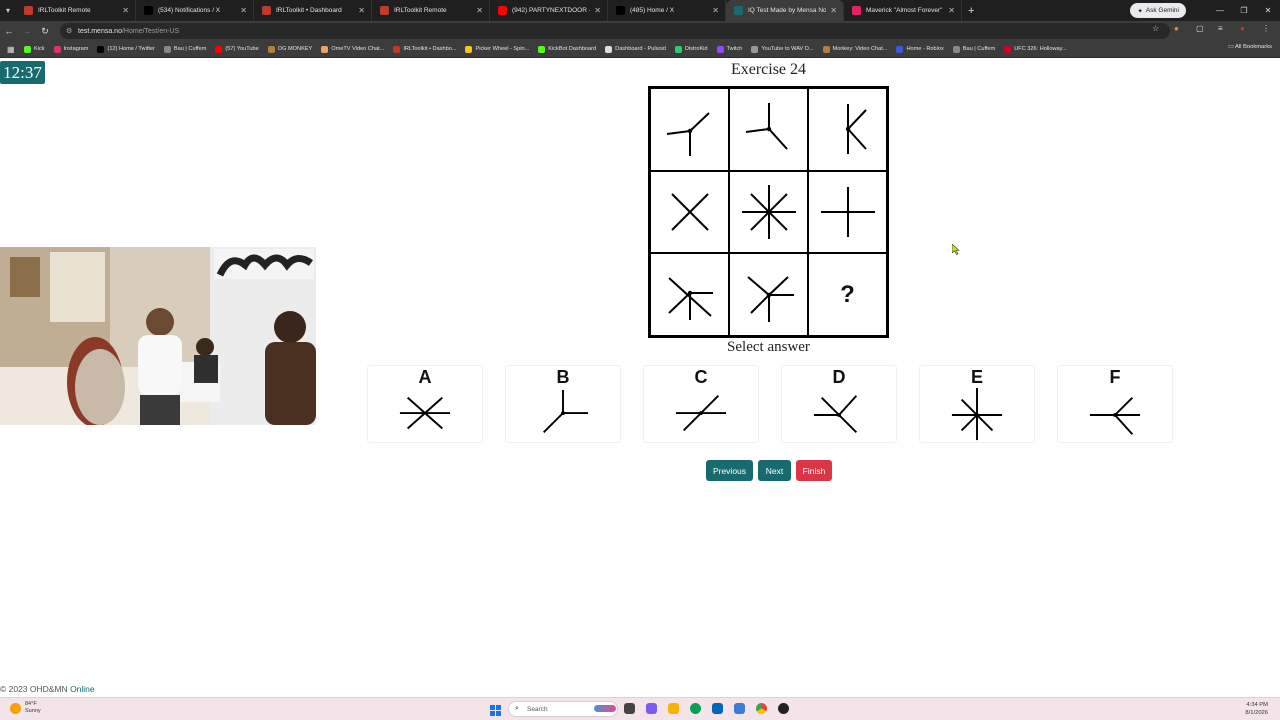  I want to click on browser-tab: (942) PARTYNEXTDOOR - Only ✕, so click(549, 10).